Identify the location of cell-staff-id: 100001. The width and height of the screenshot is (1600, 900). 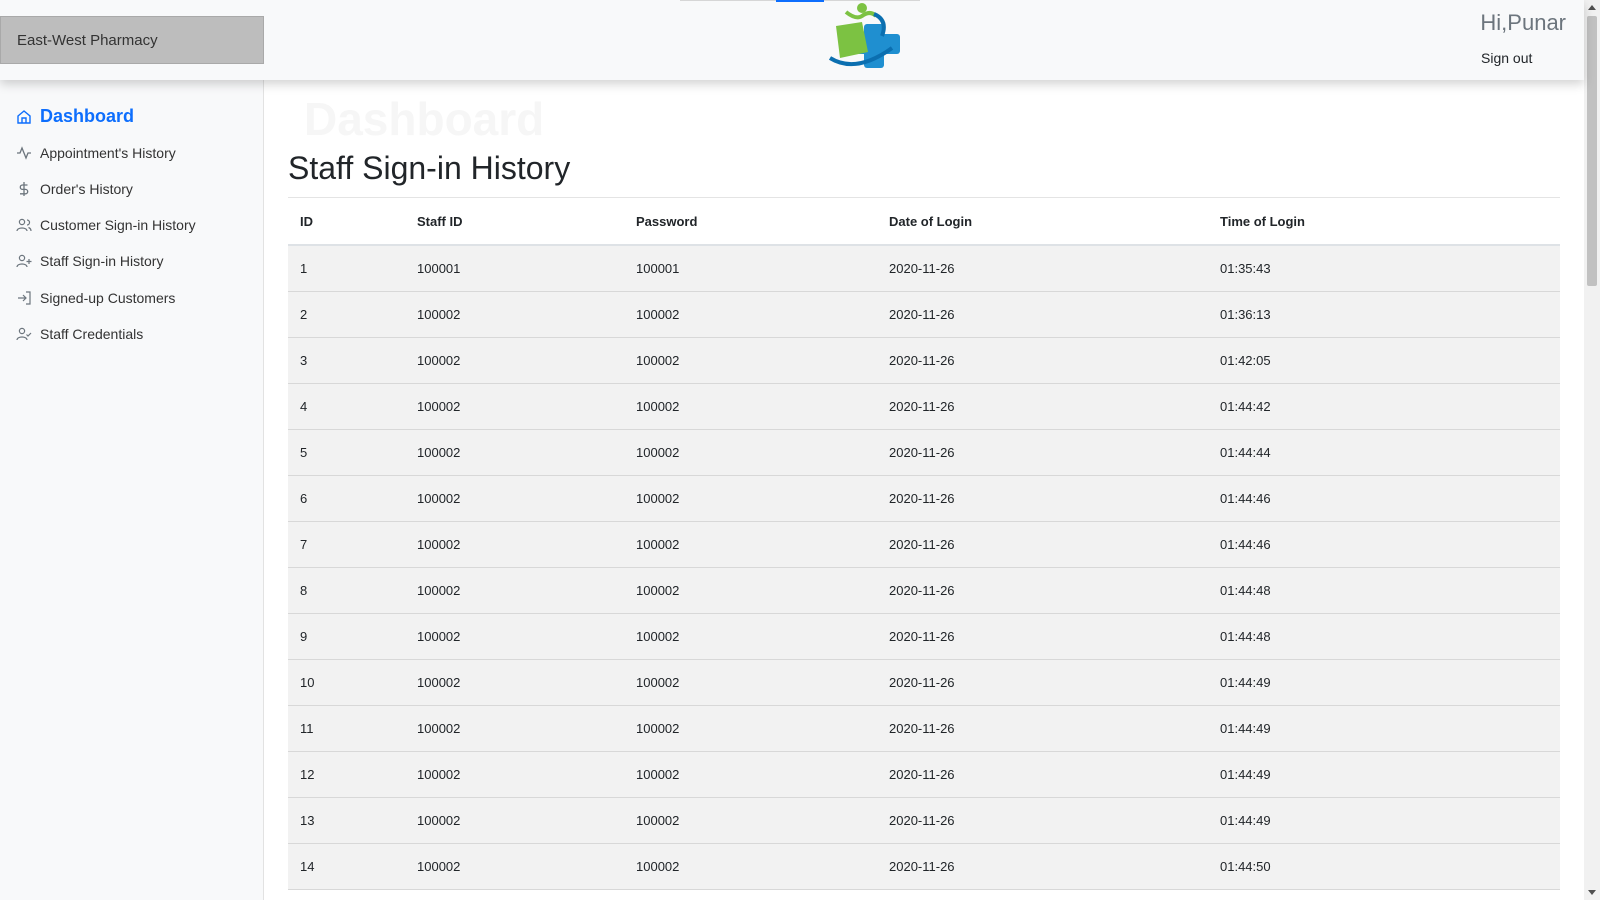
(514, 268).